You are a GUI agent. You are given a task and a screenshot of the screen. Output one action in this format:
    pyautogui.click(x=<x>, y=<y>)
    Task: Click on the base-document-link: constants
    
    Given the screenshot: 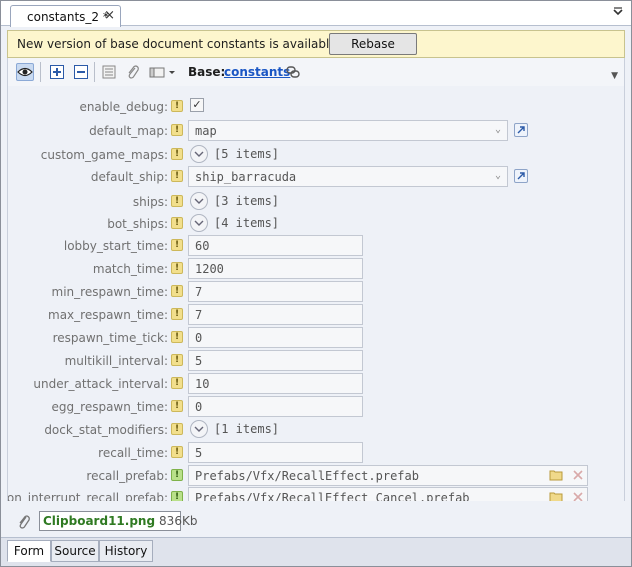 What is the action you would take?
    pyautogui.click(x=257, y=72)
    